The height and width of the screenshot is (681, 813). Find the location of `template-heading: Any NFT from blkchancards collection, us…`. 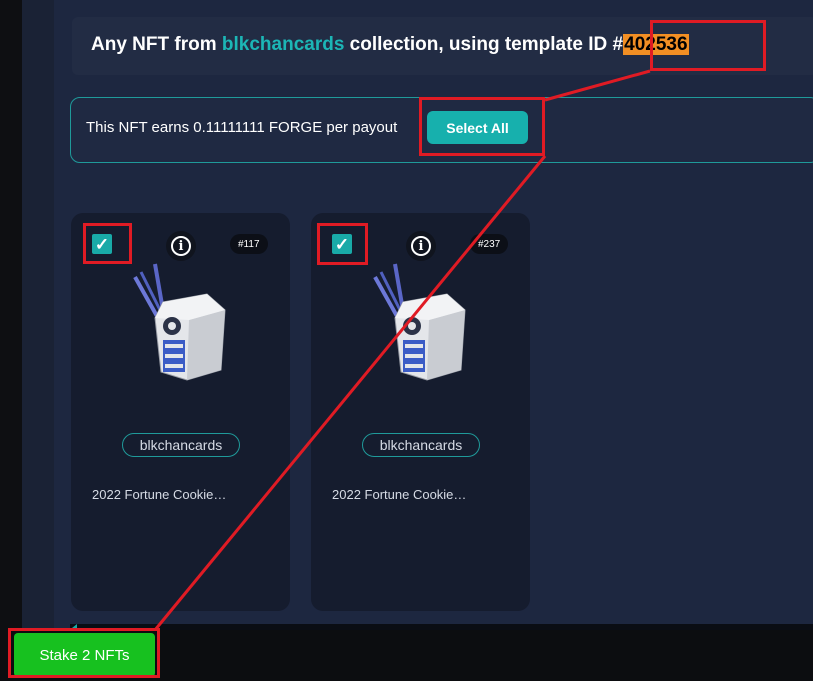

template-heading: Any NFT from blkchancards collection, us… is located at coordinates (390, 45).